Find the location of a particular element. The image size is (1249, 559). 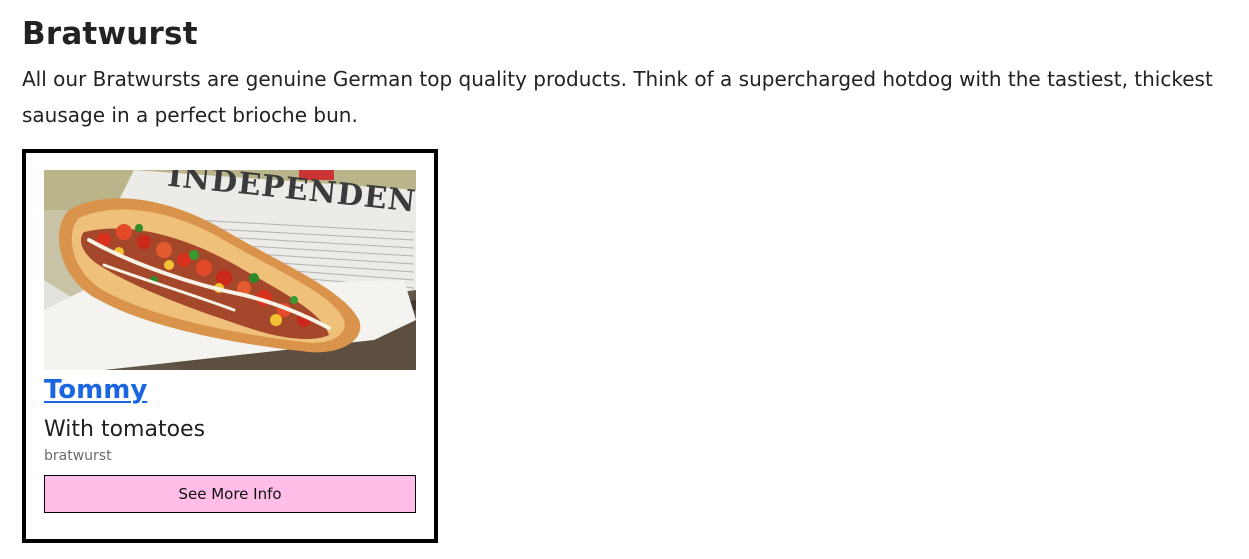

product-title-link: Tommy is located at coordinates (95, 390).